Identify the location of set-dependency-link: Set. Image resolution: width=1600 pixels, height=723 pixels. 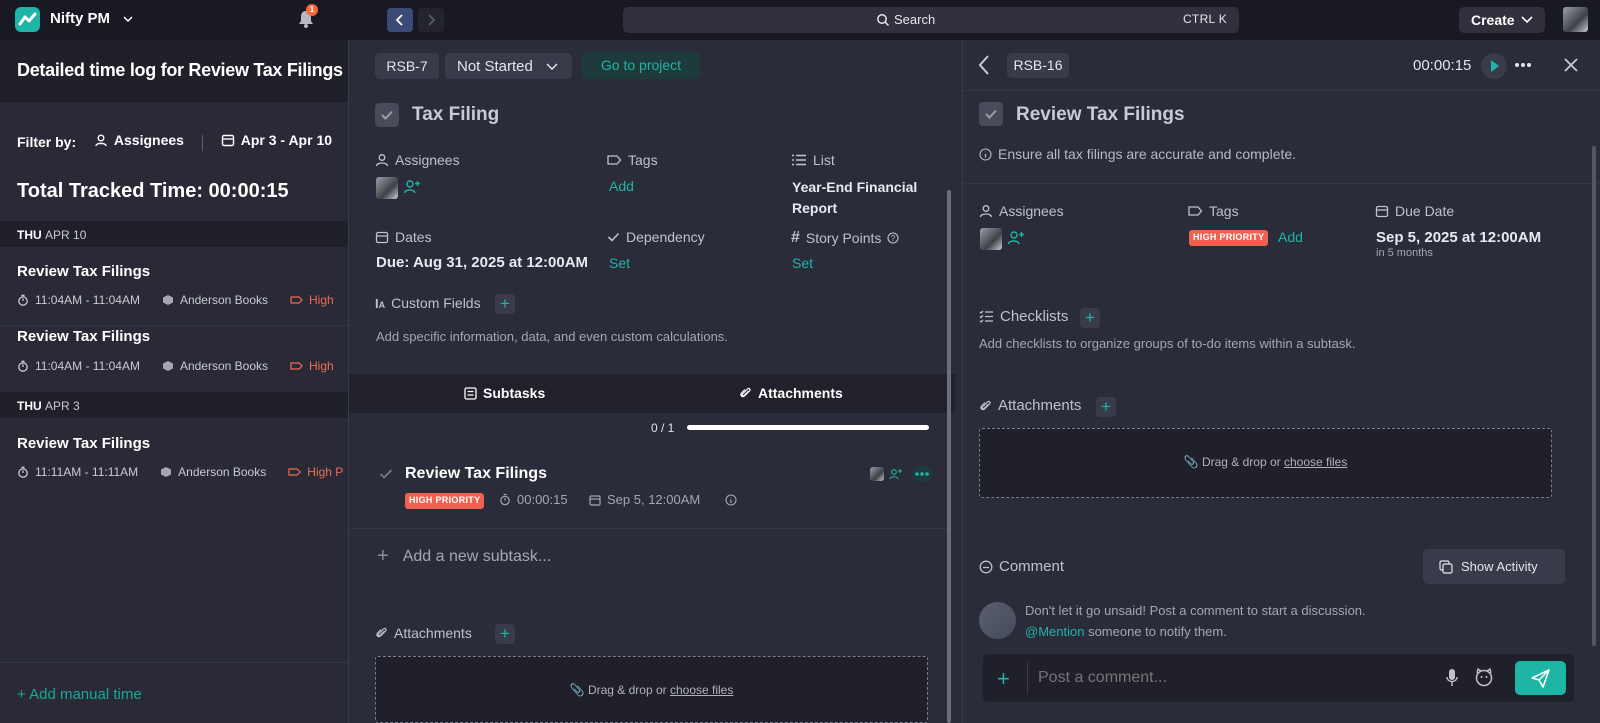
(619, 263).